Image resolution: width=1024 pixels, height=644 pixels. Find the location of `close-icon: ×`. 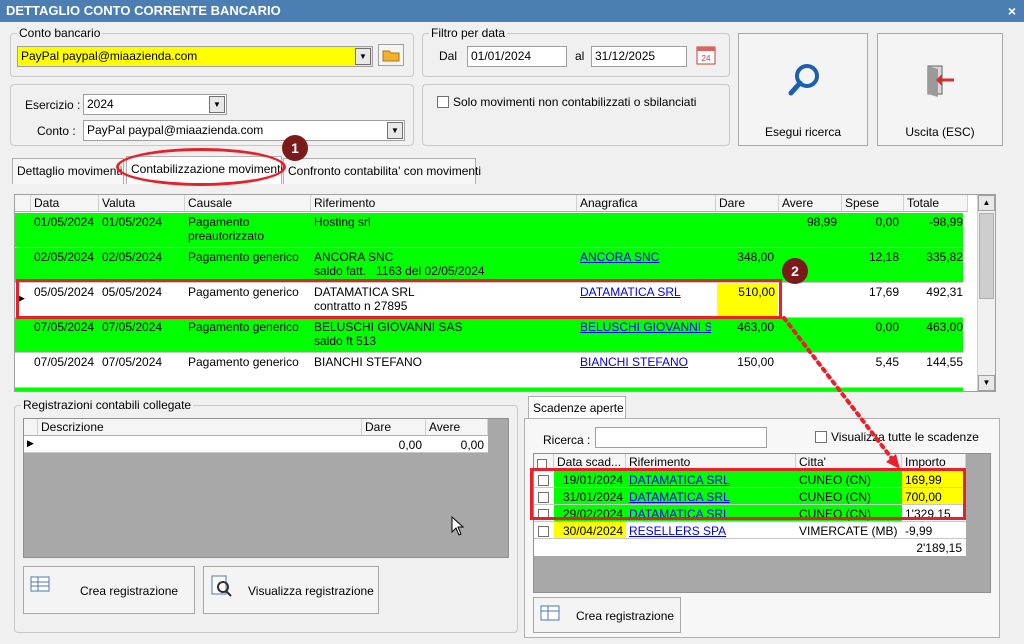

close-icon: × is located at coordinates (1012, 11).